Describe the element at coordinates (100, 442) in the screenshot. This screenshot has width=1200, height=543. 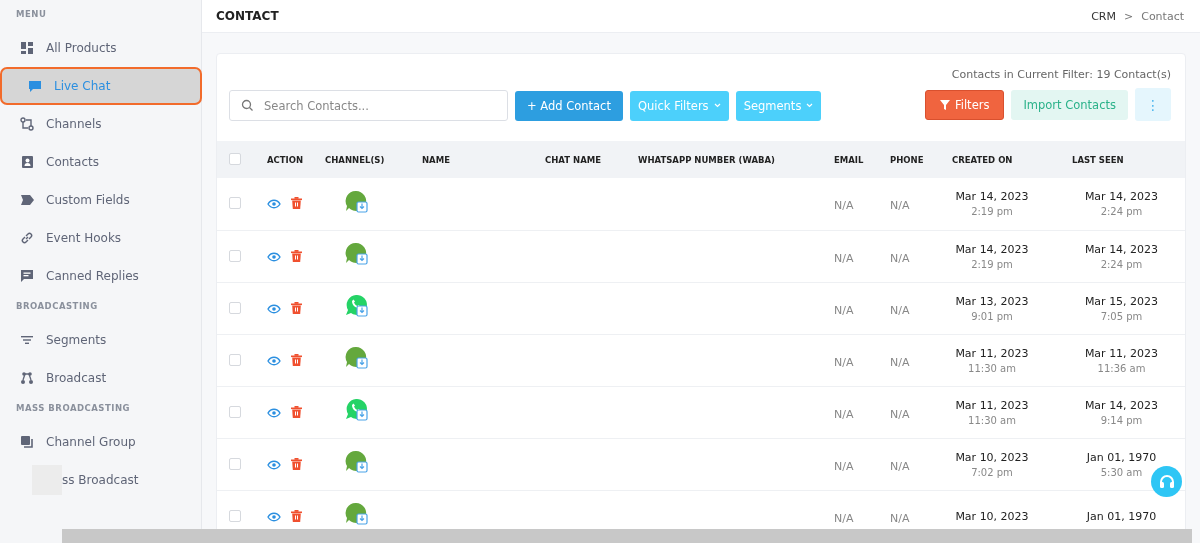
I see `sidebar-item: Channel Group` at that location.